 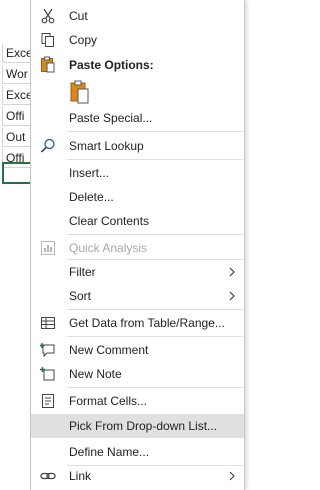 What do you see at coordinates (137, 272) in the screenshot?
I see `menu-item-filter: Filter` at bounding box center [137, 272].